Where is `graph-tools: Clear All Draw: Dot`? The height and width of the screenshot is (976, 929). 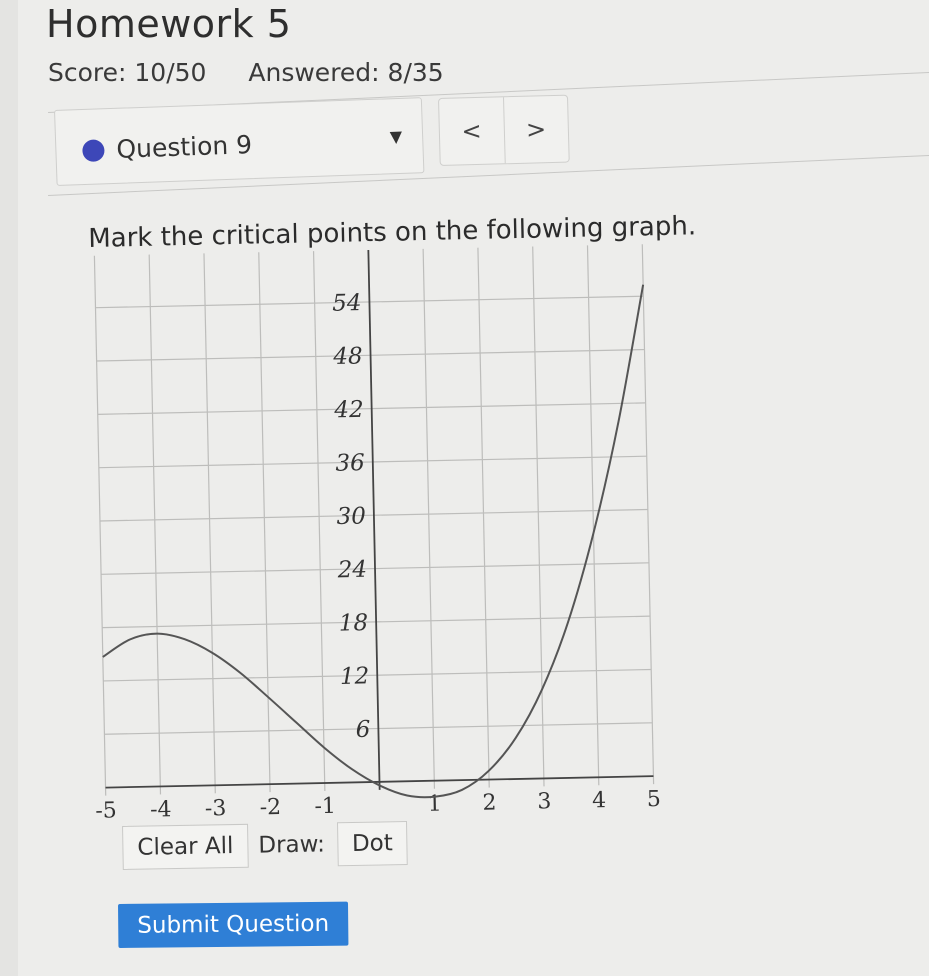
graph-tools: Clear All Draw: Dot is located at coordinates (265, 845).